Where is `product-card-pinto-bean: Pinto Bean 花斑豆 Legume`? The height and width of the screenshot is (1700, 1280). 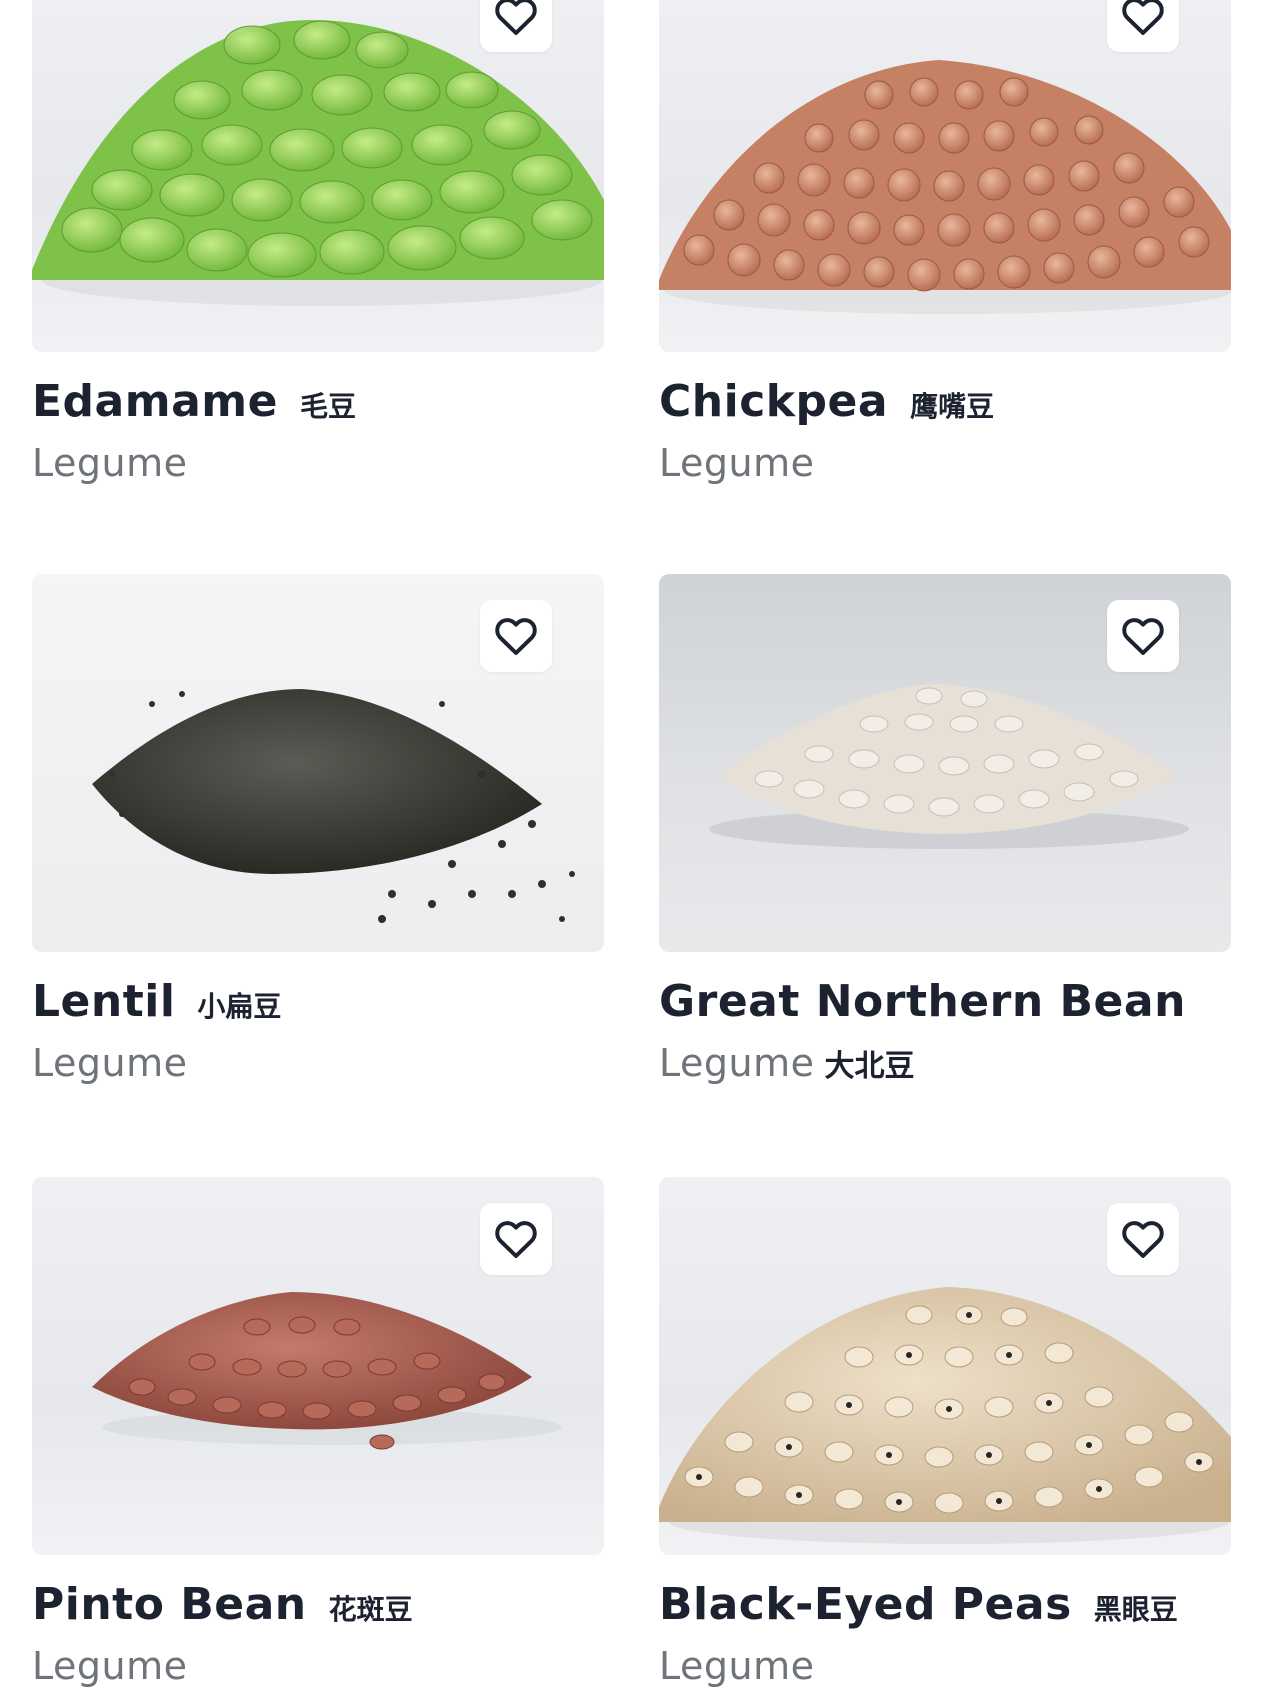 product-card-pinto-bean: Pinto Bean 花斑豆 Legume is located at coordinates (318, 1432).